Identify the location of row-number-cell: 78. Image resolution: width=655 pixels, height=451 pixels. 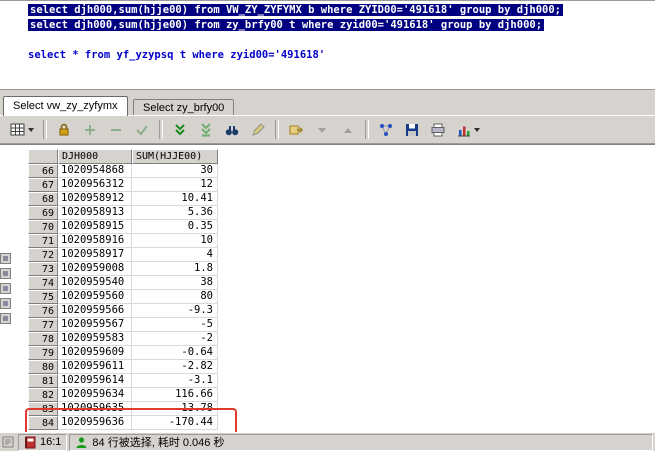
(43, 339).